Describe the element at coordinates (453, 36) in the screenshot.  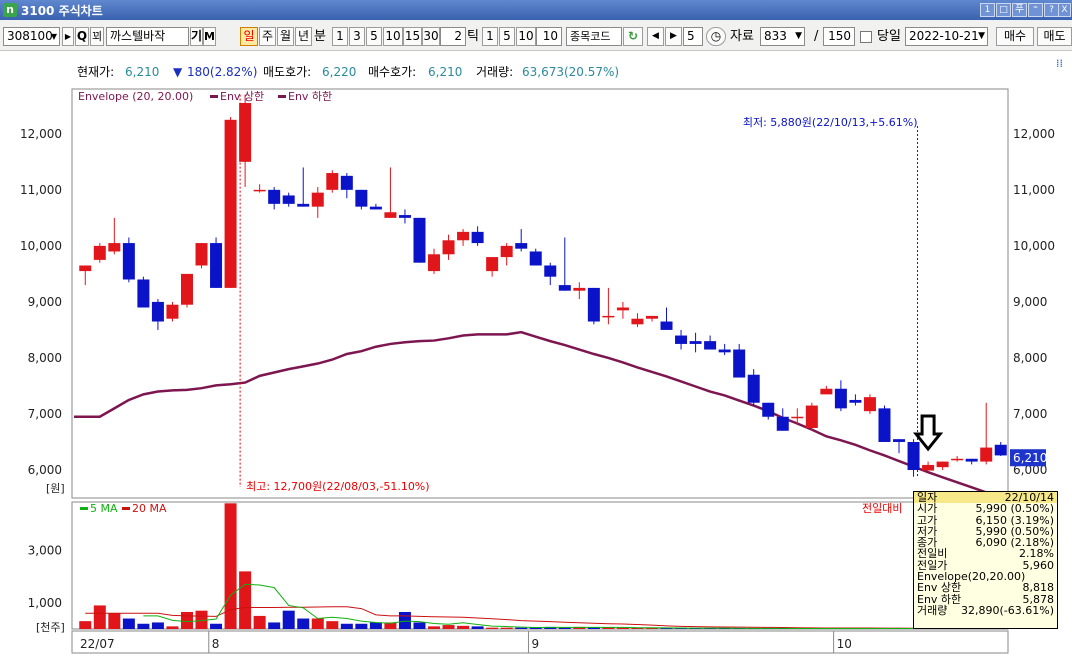
I see `tick-value-input: 2` at that location.